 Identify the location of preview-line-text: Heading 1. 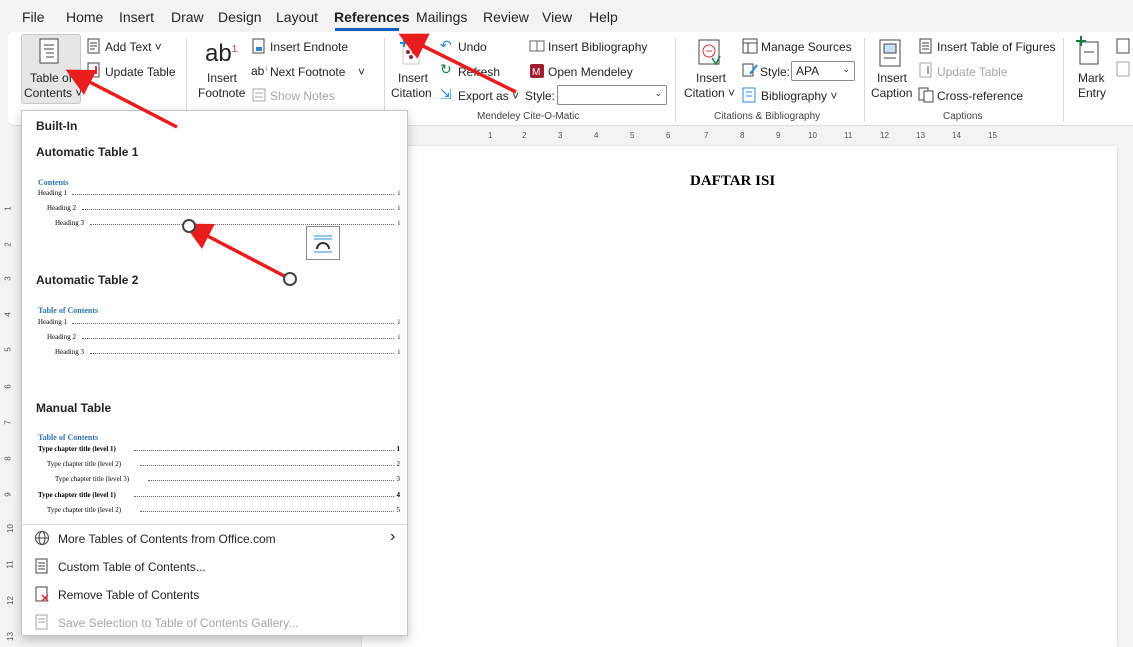
(52, 193).